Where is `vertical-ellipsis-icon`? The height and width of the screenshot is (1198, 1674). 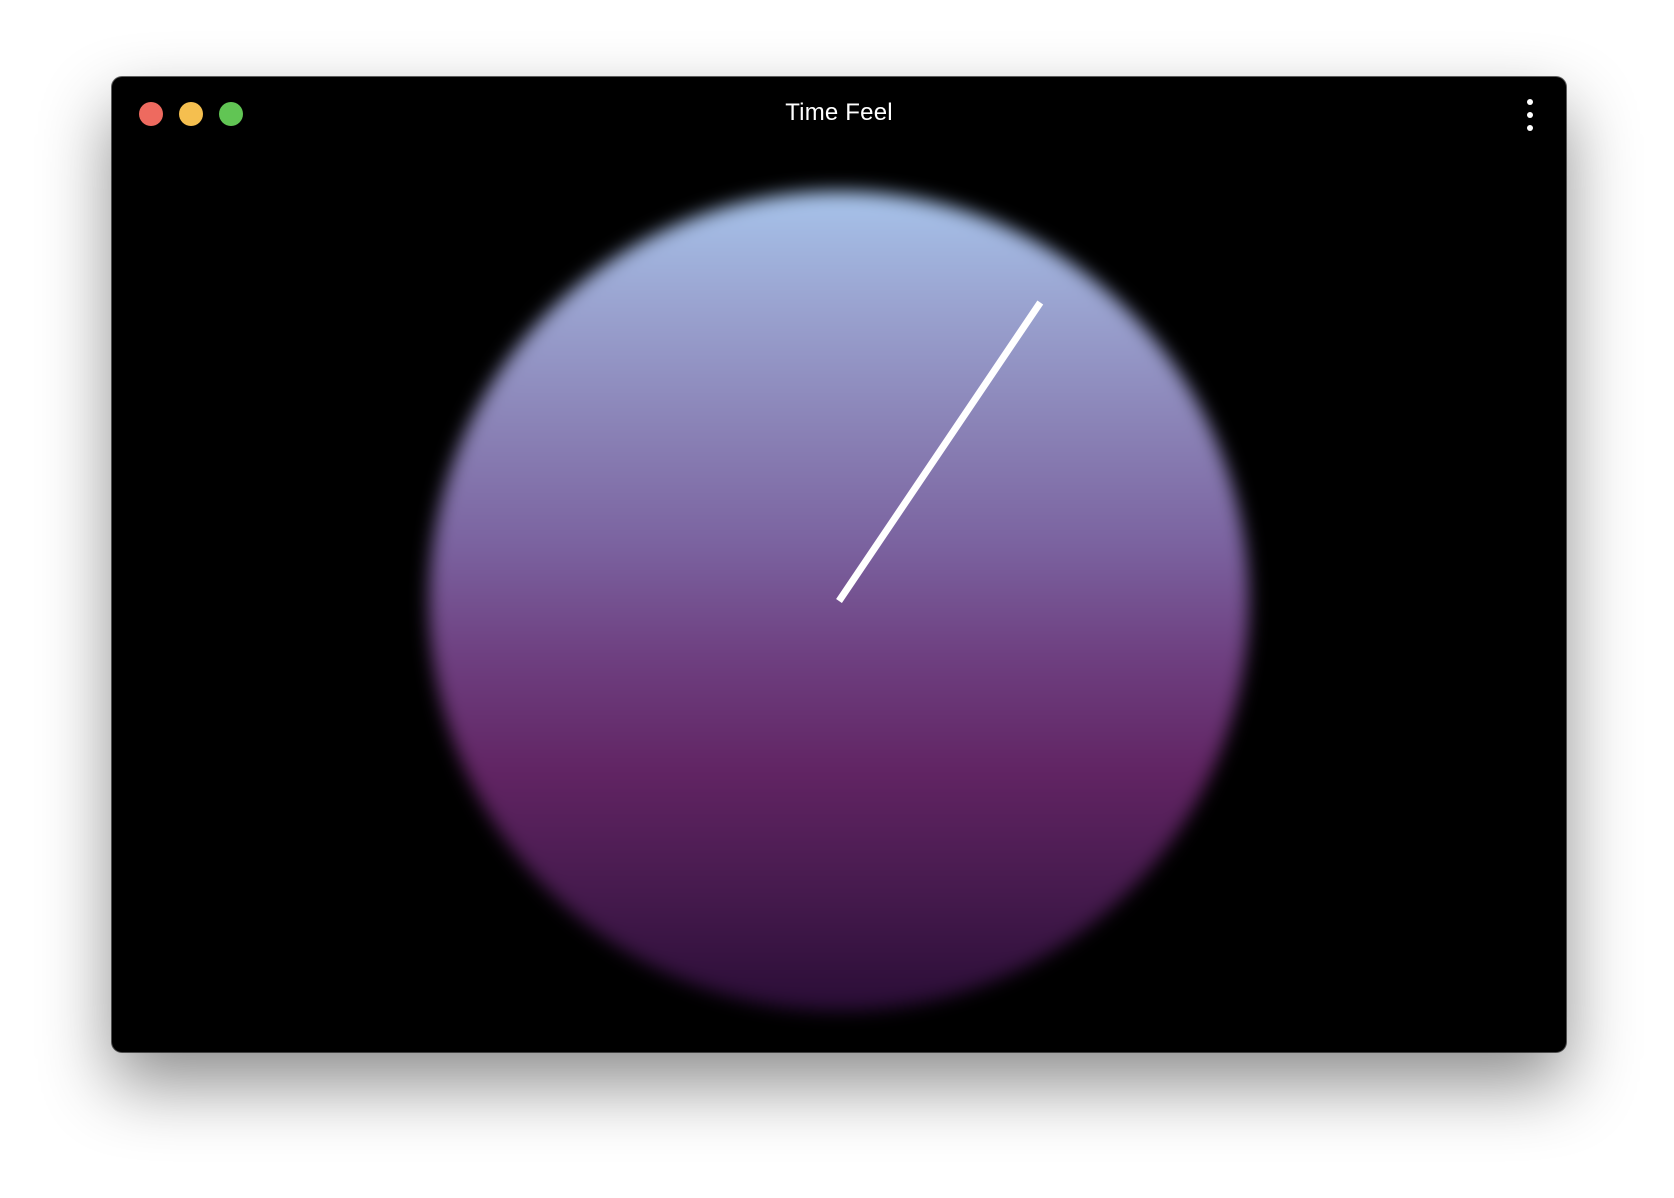
vertical-ellipsis-icon is located at coordinates (1530, 115).